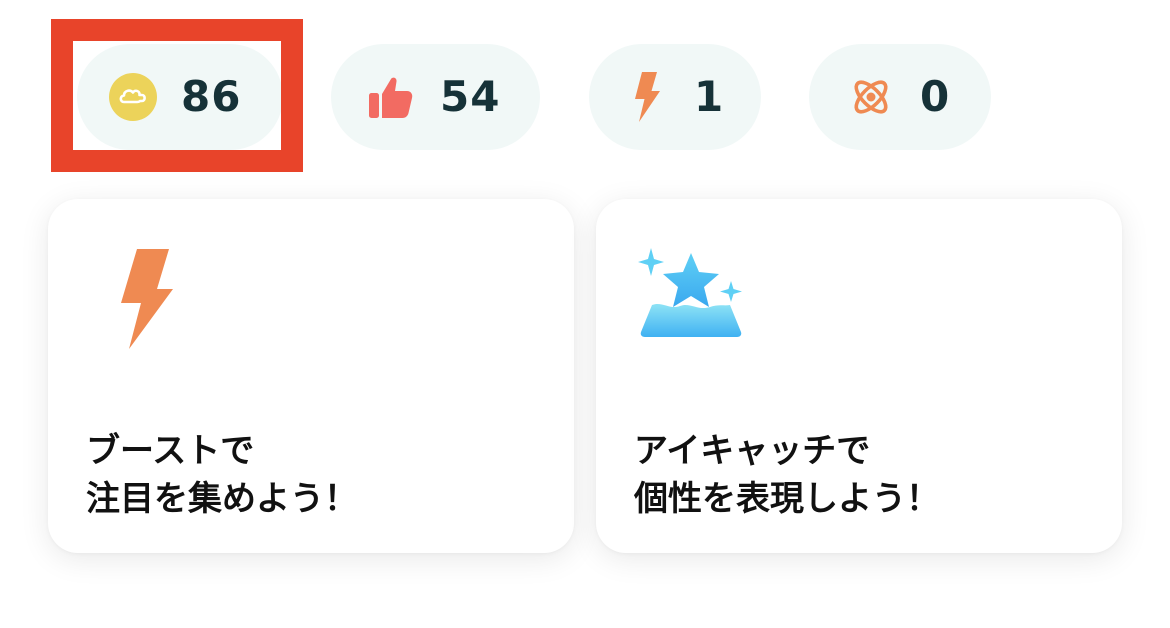  Describe the element at coordinates (900, 97) in the screenshot. I see `orbit-pill: 0` at that location.